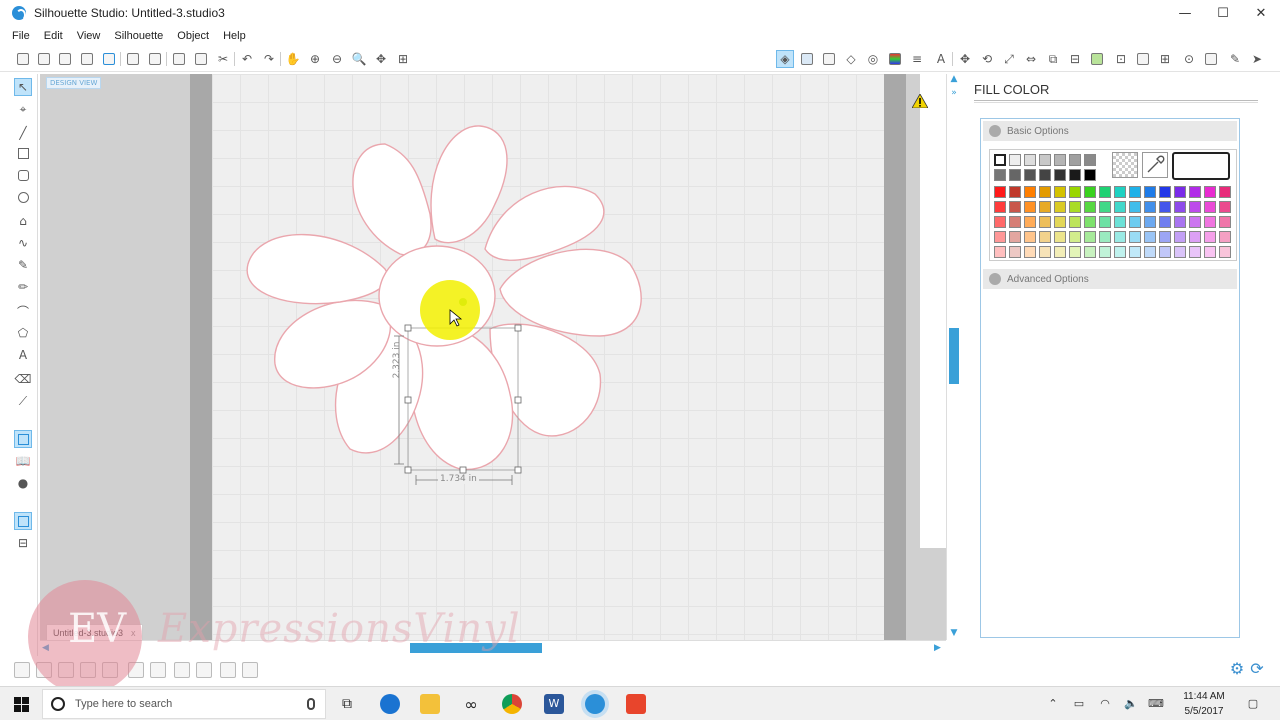  Describe the element at coordinates (381, 59) in the screenshot. I see `drag-zoom-icon: ✥` at that location.